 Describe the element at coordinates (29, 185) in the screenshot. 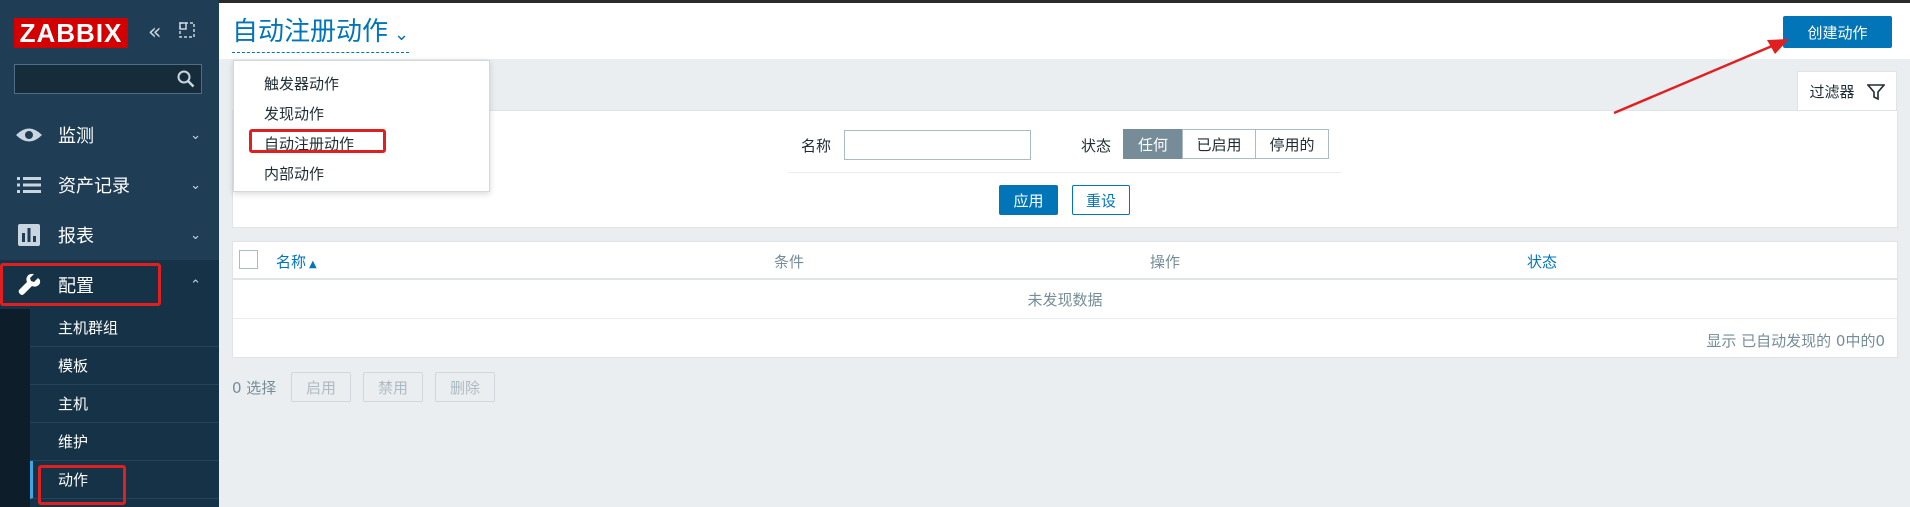

I see `list-icon` at that location.